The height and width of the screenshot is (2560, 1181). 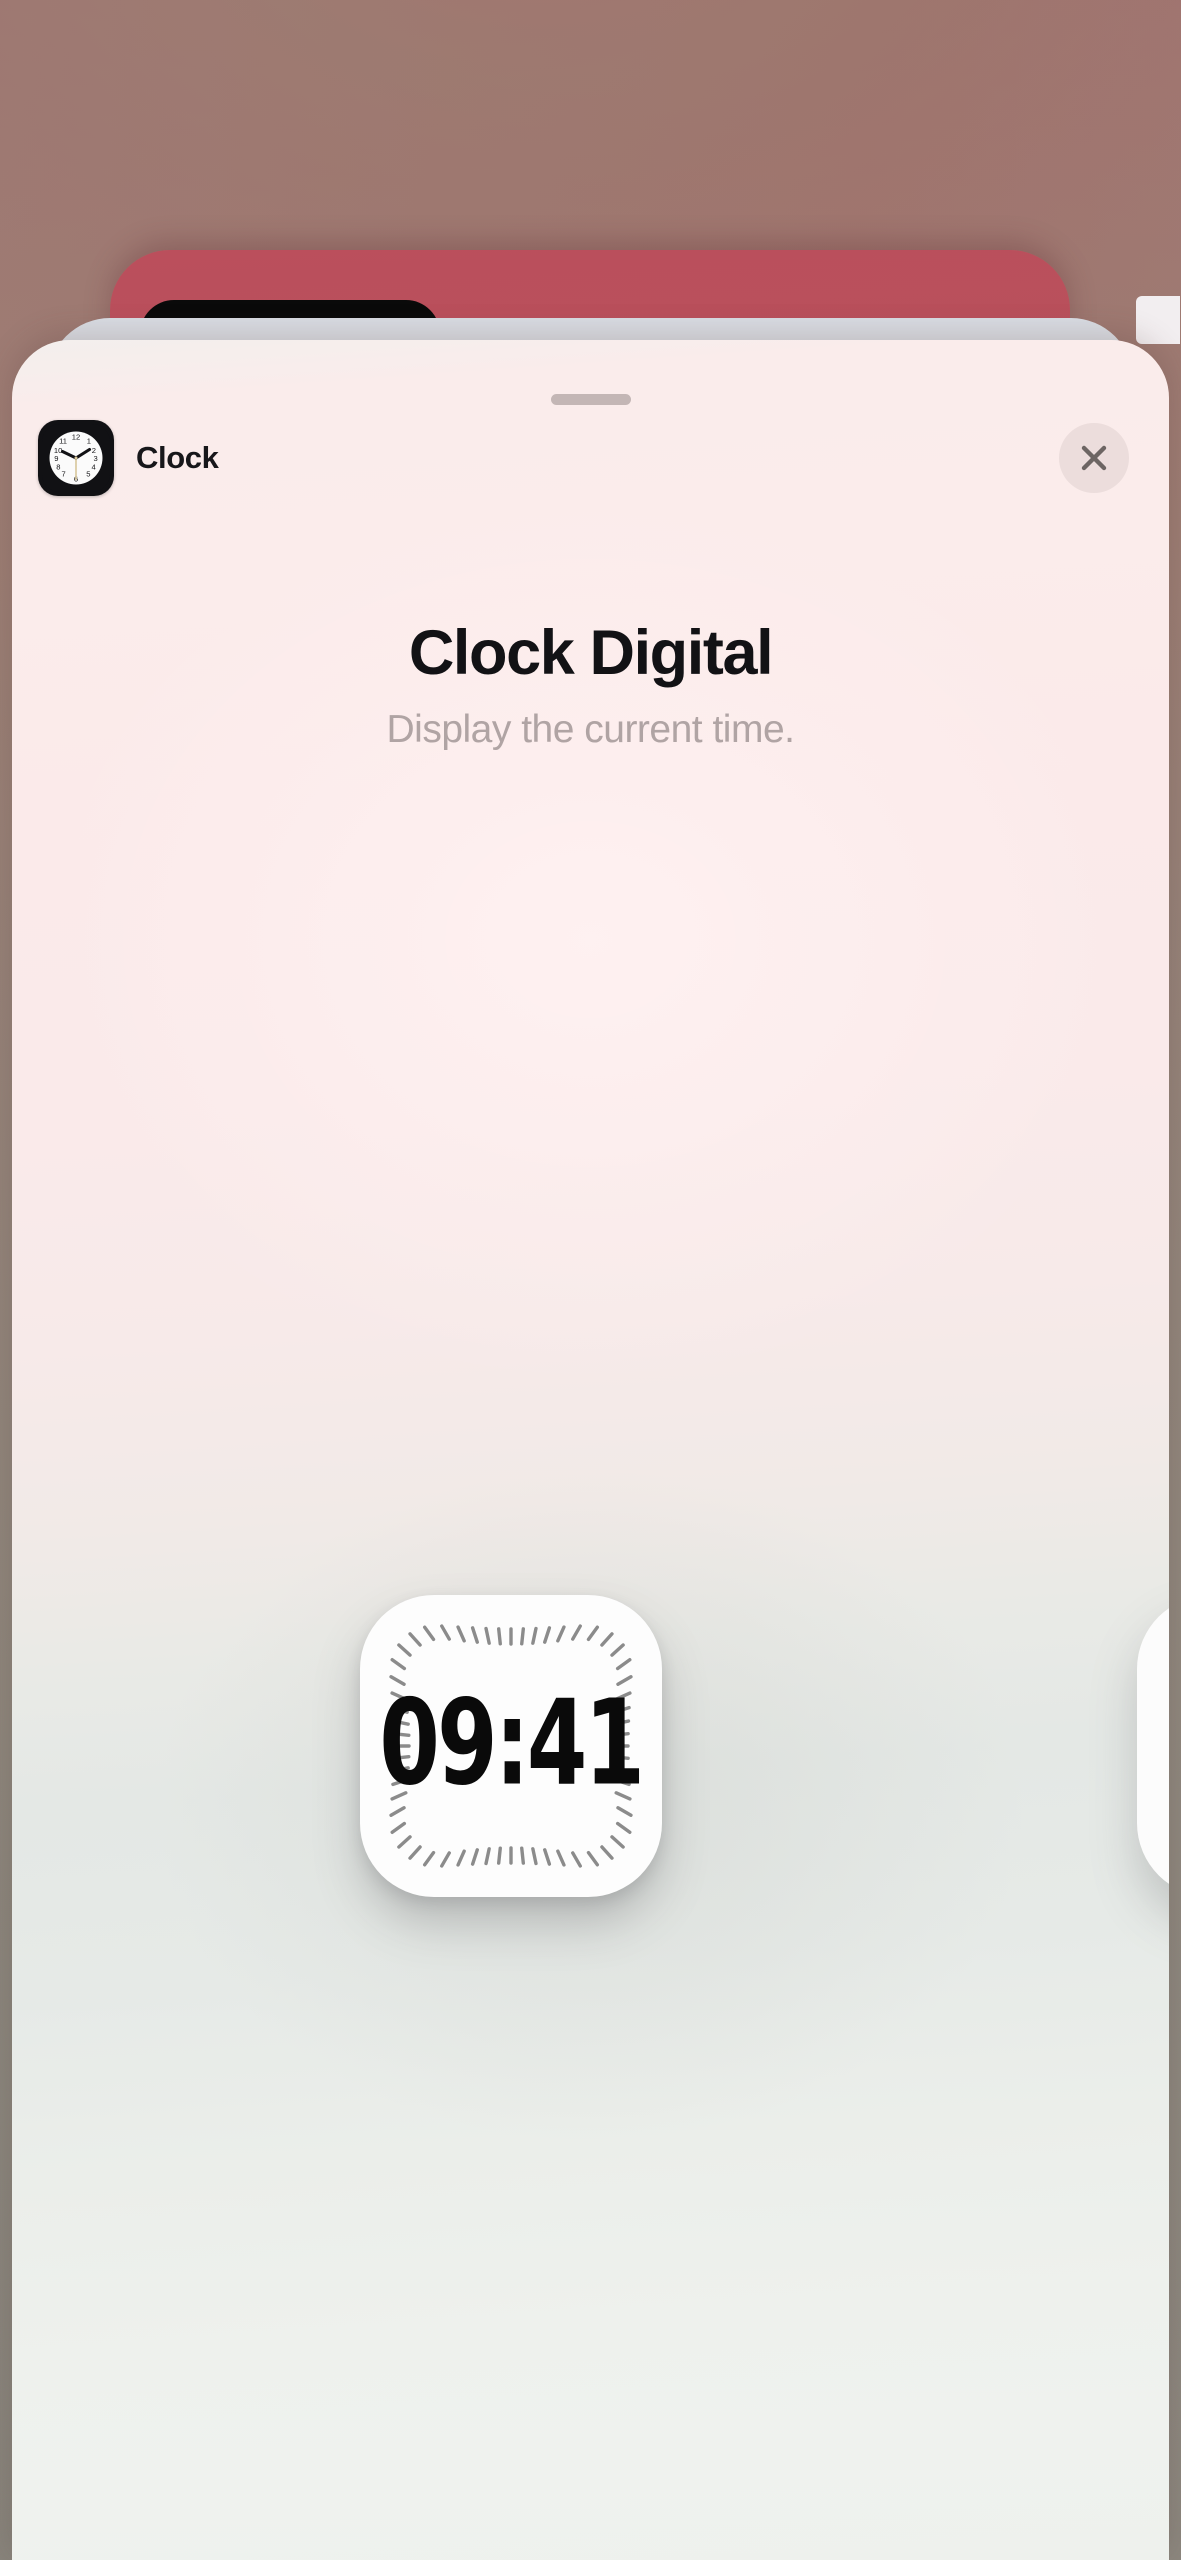 What do you see at coordinates (58, 467) in the screenshot?
I see `svg-text: 8` at bounding box center [58, 467].